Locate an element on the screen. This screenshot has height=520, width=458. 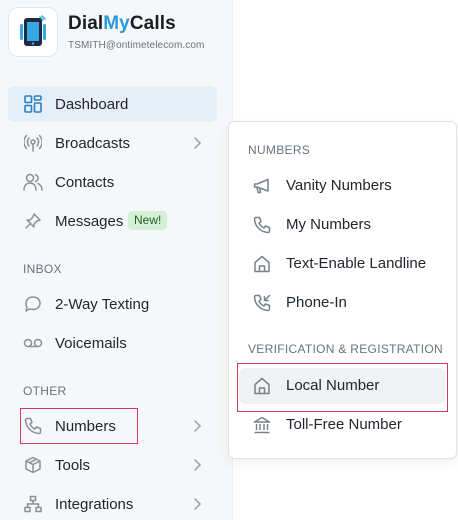
dashboard-grid-icon is located at coordinates (33, 104).